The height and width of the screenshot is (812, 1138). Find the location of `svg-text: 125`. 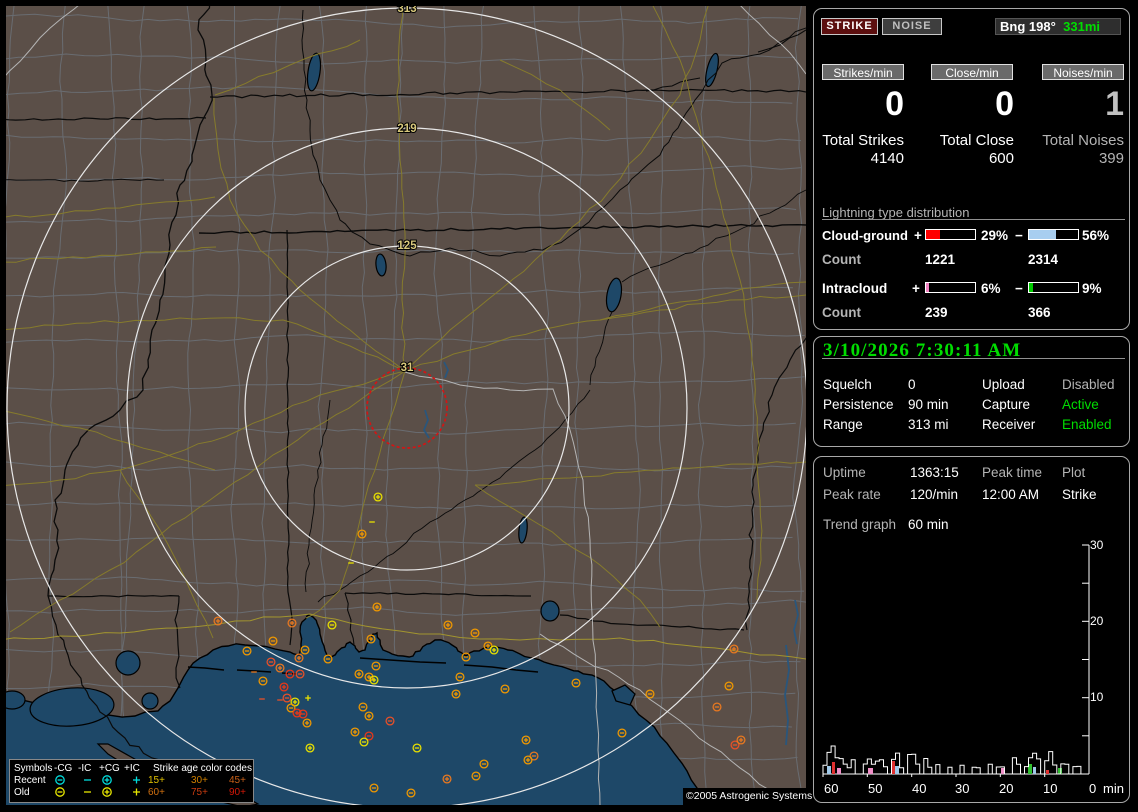

svg-text: 125 is located at coordinates (407, 246).